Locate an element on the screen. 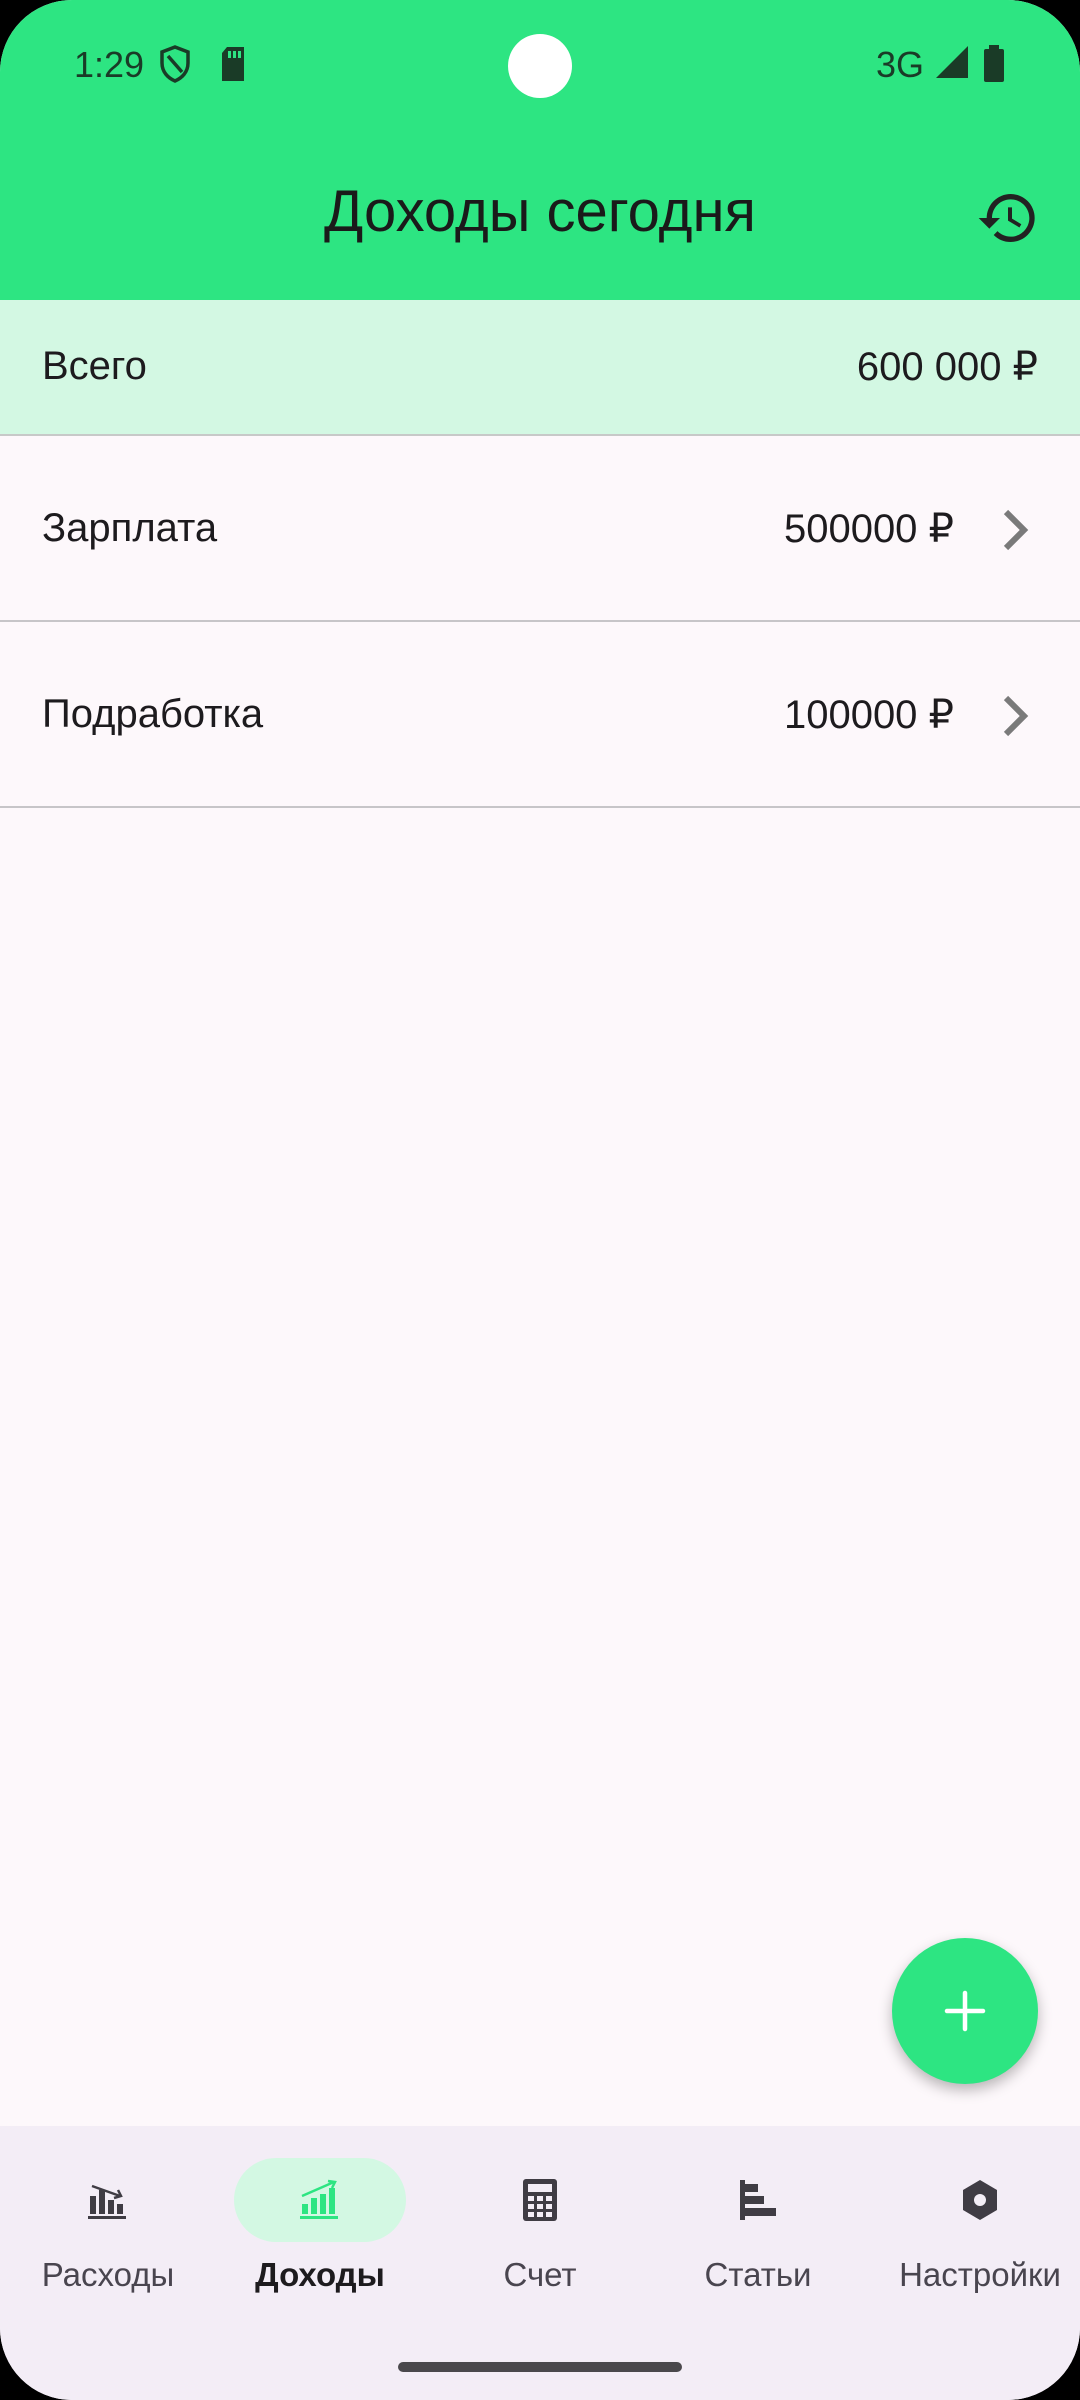  signal-icon is located at coordinates (952, 62).